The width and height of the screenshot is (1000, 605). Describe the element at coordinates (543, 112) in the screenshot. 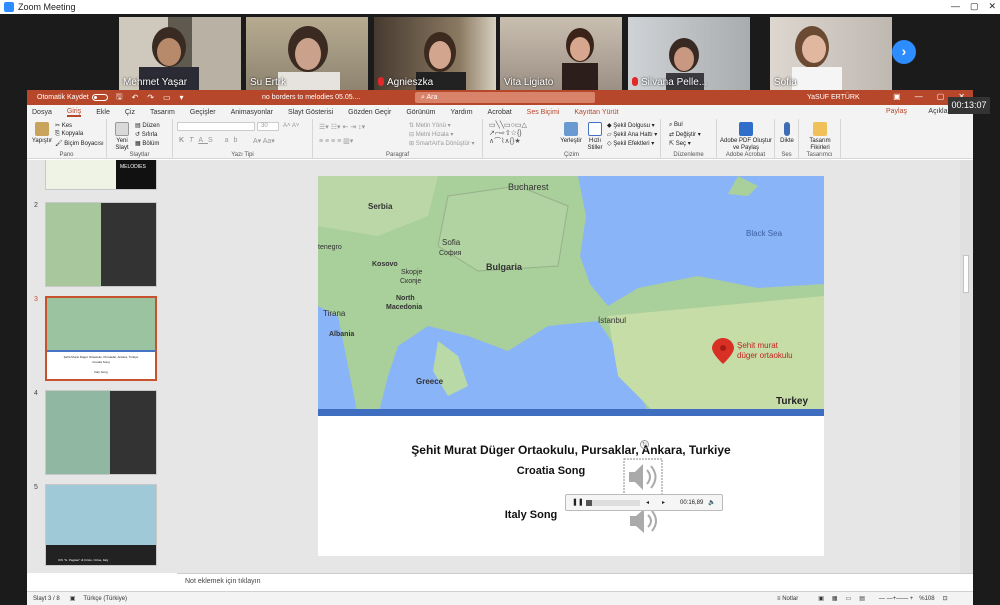

I see `tab-ses-biçimi: Ses Biçimi` at that location.